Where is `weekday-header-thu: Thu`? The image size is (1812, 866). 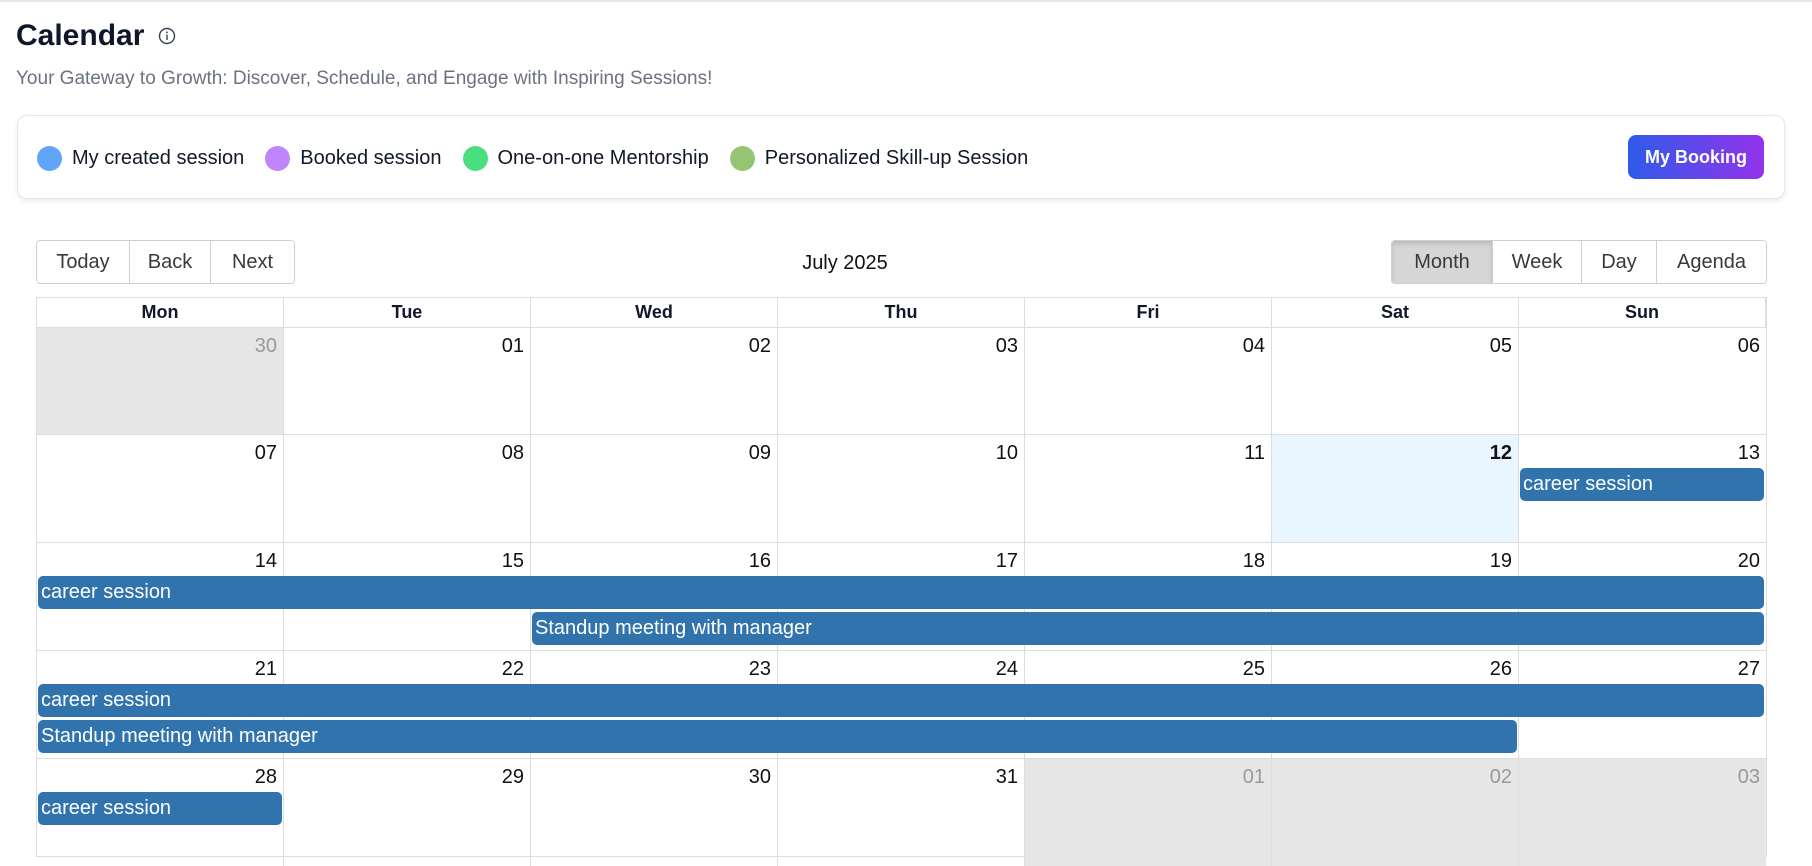
weekday-header-thu: Thu is located at coordinates (901, 312).